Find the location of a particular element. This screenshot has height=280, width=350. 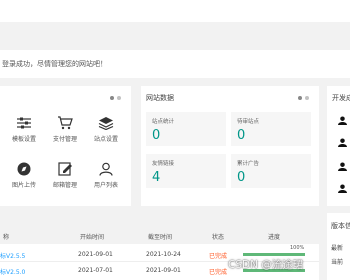

panel-title: 开发成 is located at coordinates (341, 98).